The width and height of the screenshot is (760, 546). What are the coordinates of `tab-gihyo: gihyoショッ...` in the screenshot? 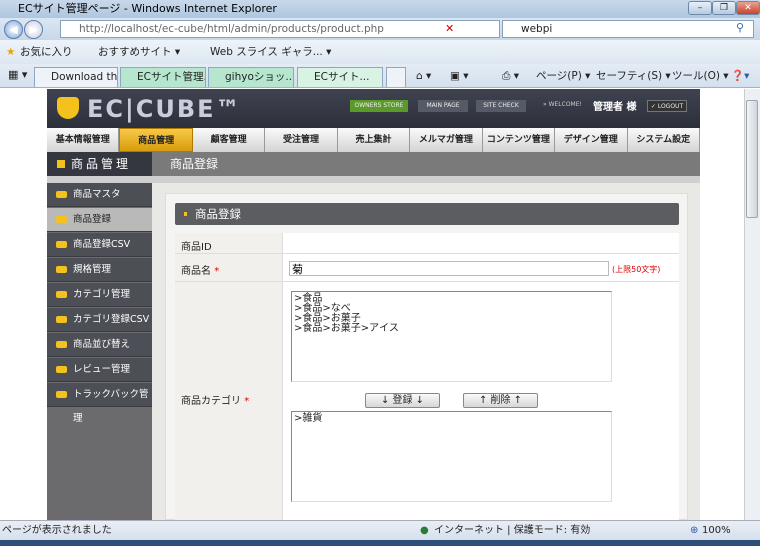 It's located at (251, 77).